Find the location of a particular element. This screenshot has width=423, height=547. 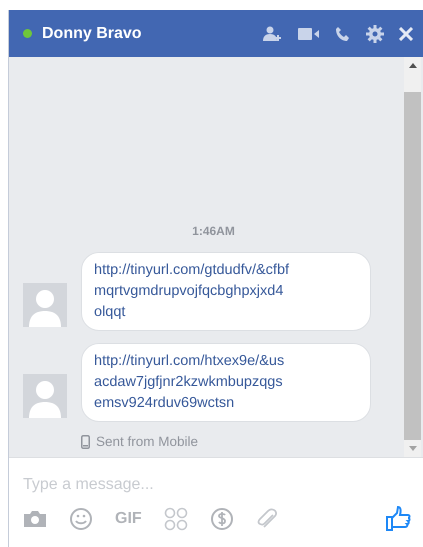

message-link: mqrtvgmdrupvojfqcbghpxjxd4 is located at coordinates (226, 291).